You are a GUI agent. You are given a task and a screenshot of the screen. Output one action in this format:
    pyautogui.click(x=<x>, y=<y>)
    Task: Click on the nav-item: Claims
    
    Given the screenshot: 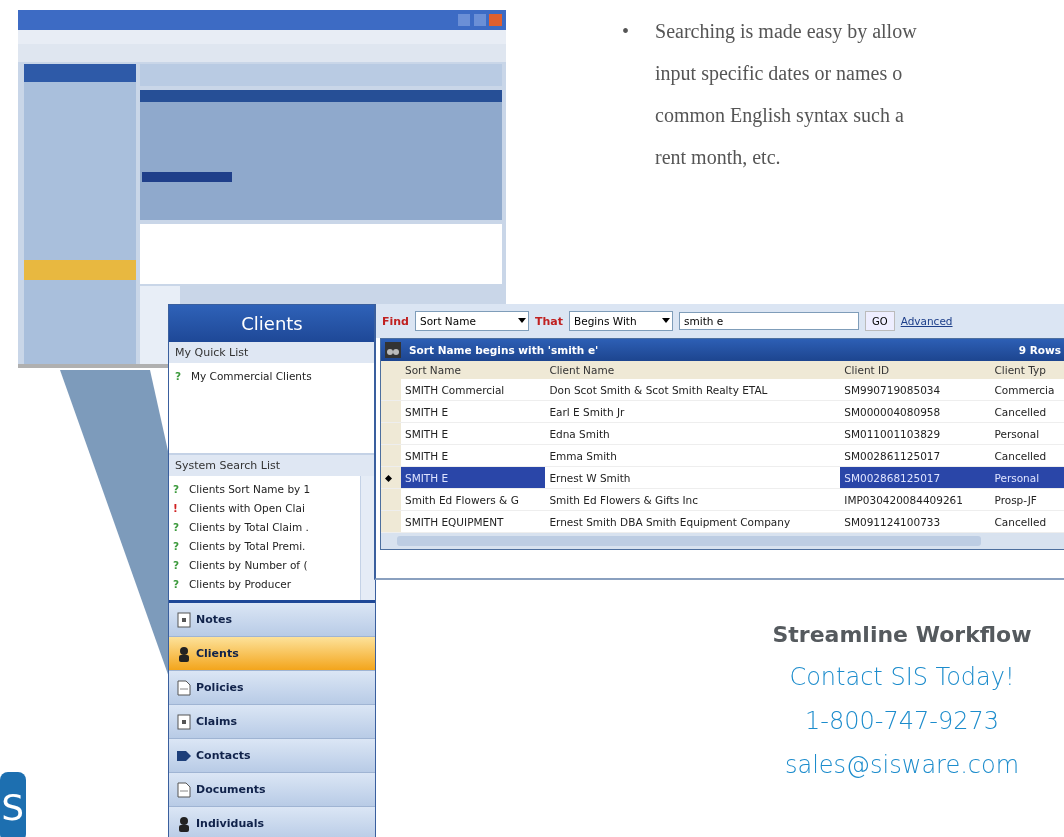 What is the action you would take?
    pyautogui.click(x=272, y=722)
    